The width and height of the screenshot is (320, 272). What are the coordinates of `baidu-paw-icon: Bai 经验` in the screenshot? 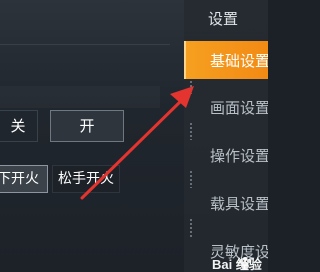 It's located at (237, 264).